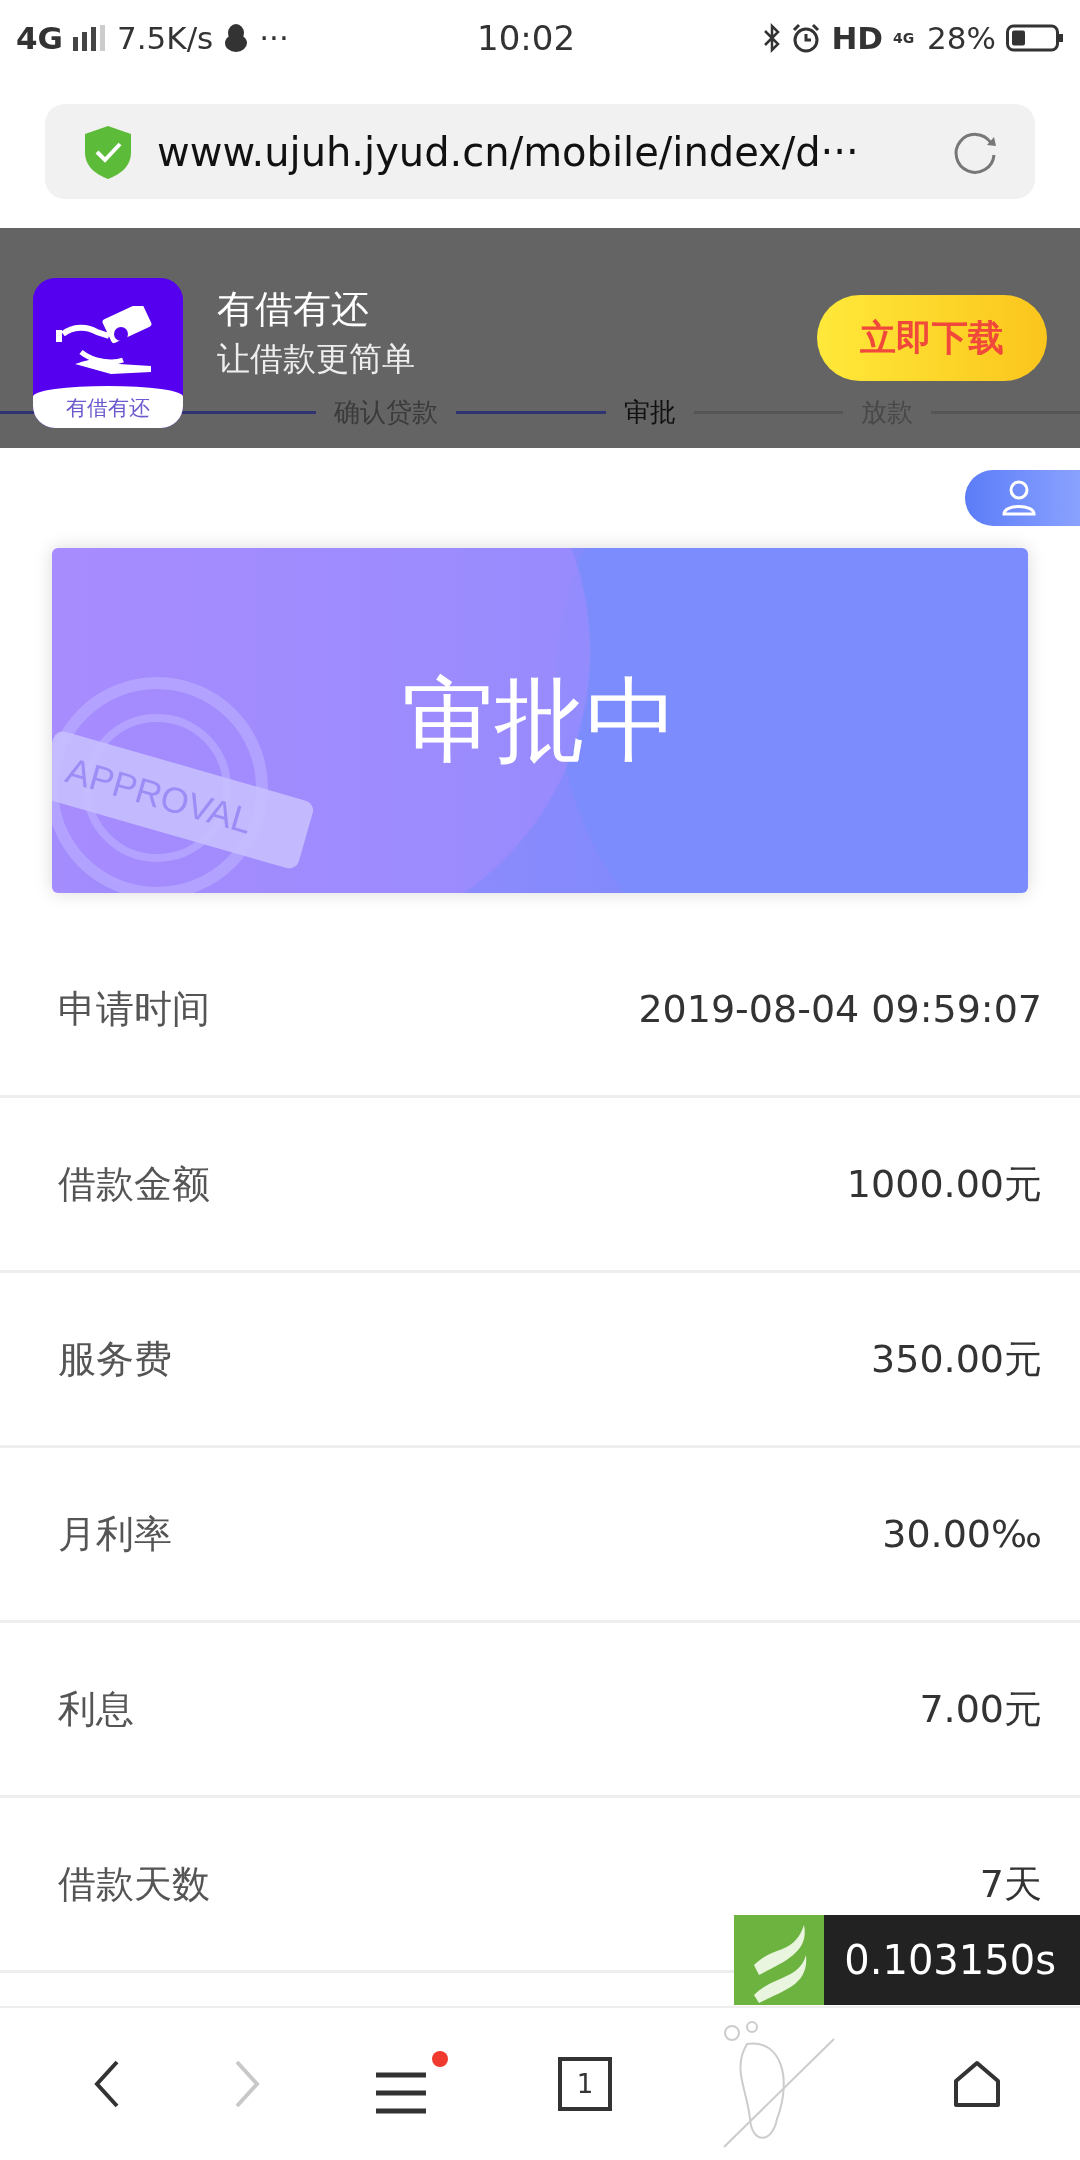 This screenshot has width=1080, height=2160. What do you see at coordinates (772, 37) in the screenshot?
I see `bluetooth-icon` at bounding box center [772, 37].